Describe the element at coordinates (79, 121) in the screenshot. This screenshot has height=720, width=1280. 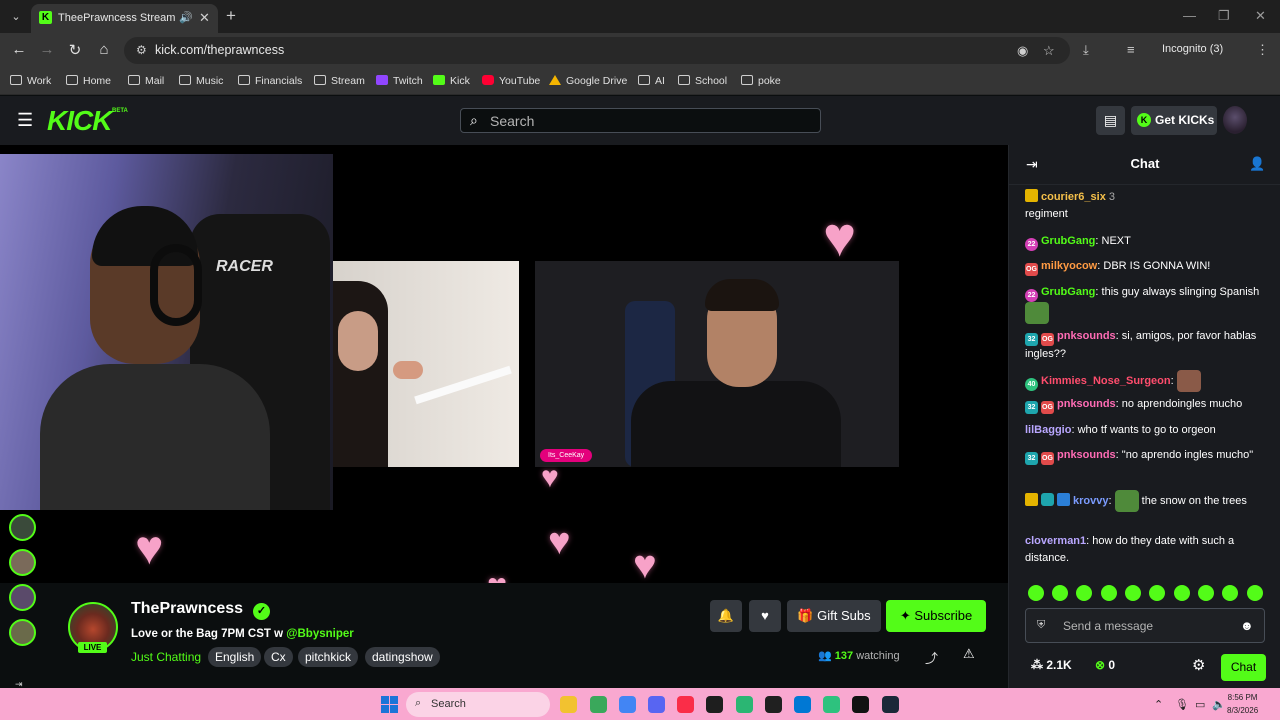
I see `kick-logo: KICK` at that location.